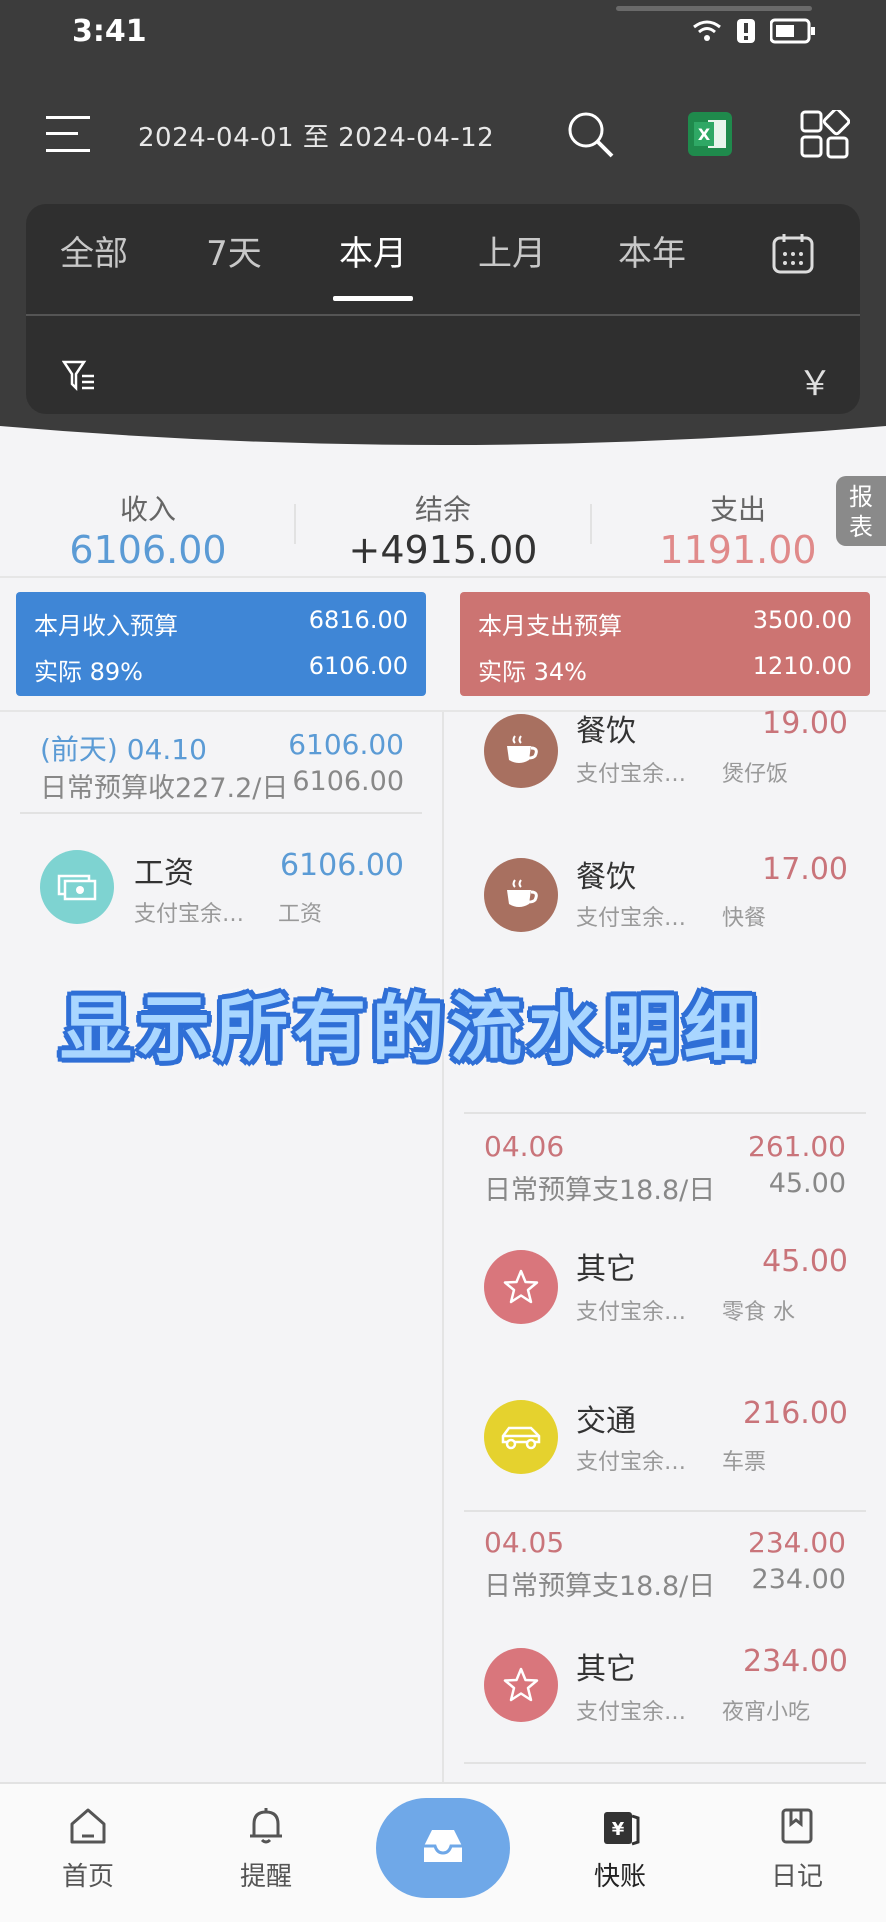  I want to click on status-icons, so click(754, 31).